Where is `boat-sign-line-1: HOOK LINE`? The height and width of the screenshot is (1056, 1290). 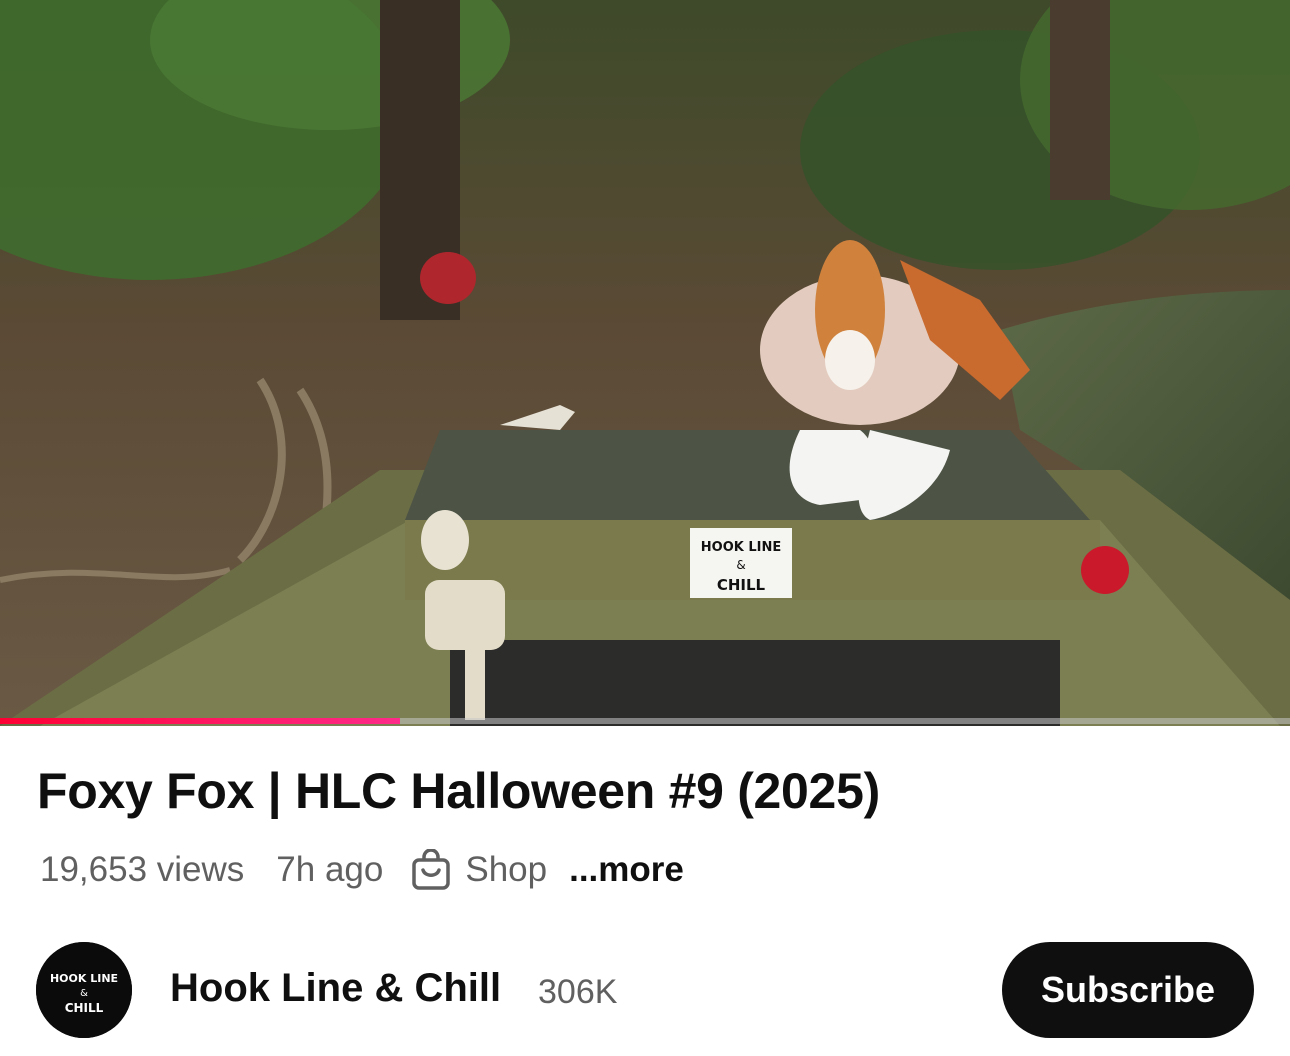 boat-sign-line-1: HOOK LINE is located at coordinates (741, 547).